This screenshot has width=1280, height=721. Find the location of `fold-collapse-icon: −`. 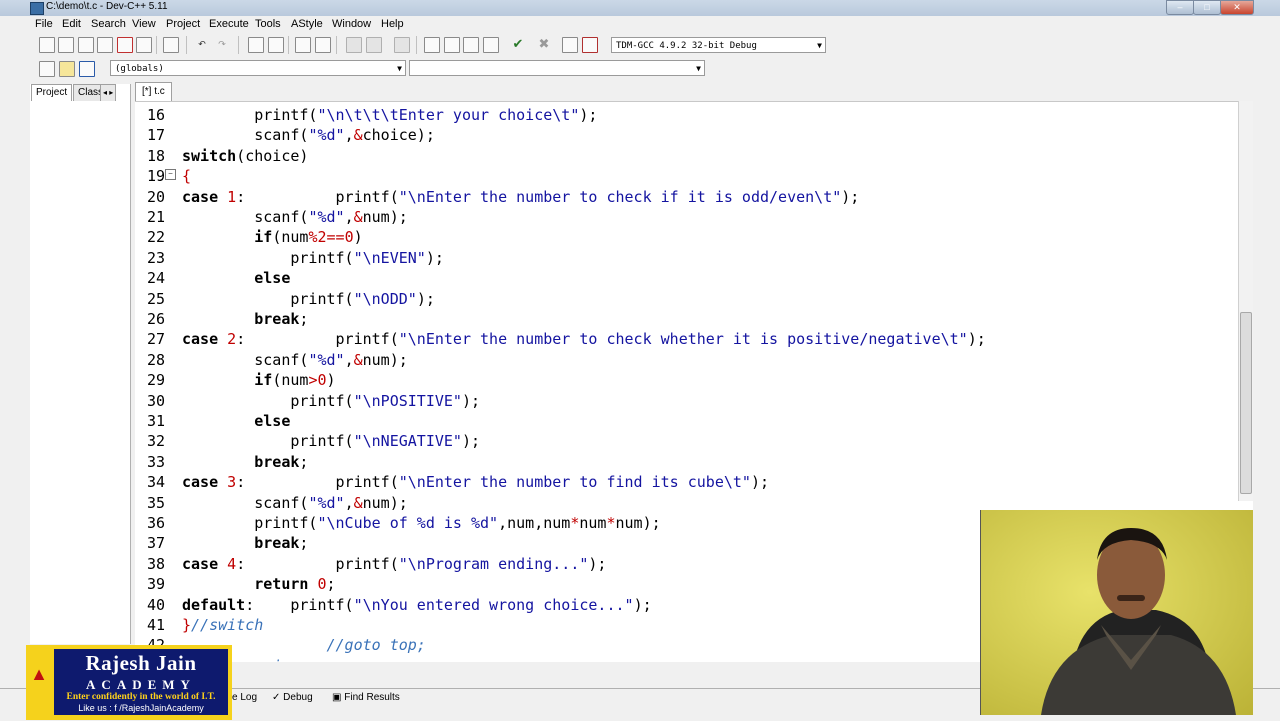

fold-collapse-icon: − is located at coordinates (170, 174).